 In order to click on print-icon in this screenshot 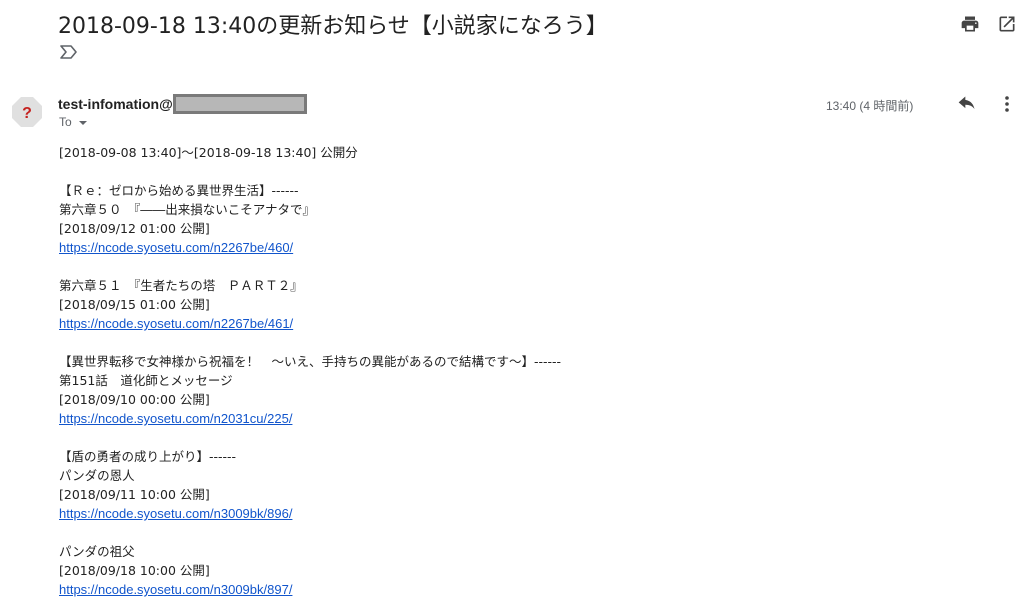, I will do `click(970, 24)`.